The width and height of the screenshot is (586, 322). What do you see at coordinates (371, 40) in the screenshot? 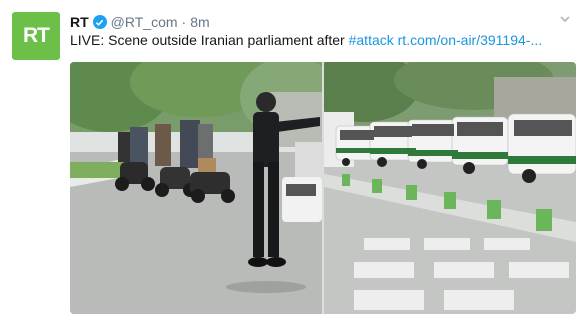
I see `hashtag-link: #attack` at bounding box center [371, 40].